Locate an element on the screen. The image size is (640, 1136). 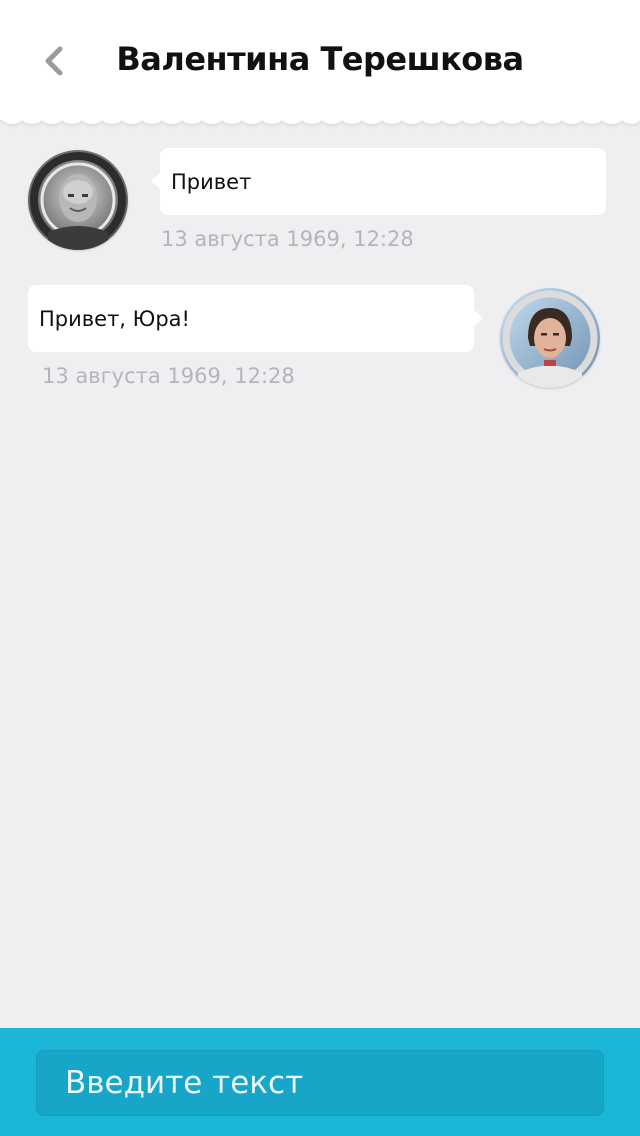
back-button is located at coordinates (53, 61).